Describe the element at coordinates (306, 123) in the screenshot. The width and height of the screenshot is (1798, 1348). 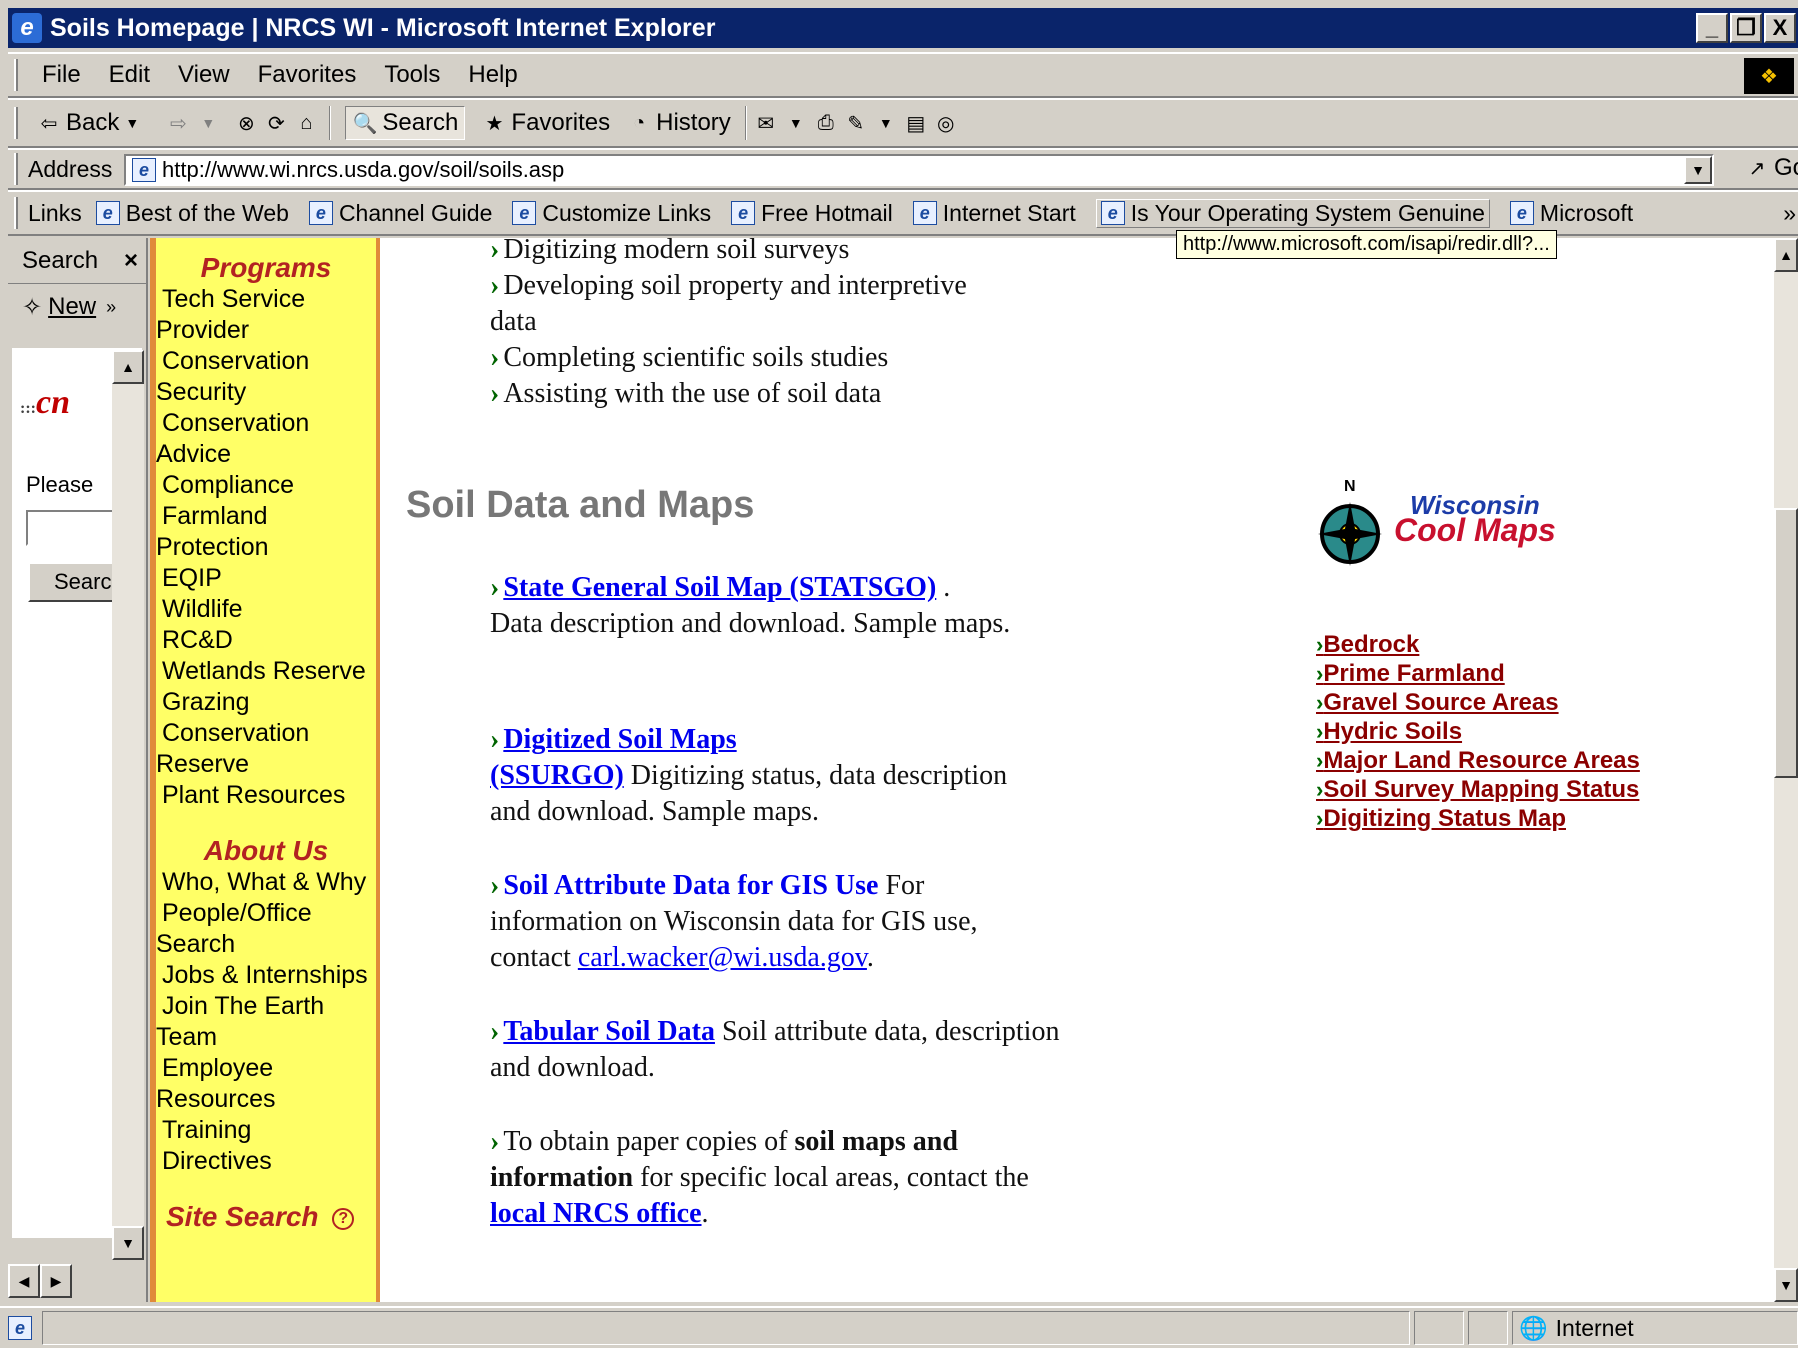
I see `home-icon: ⌂` at that location.